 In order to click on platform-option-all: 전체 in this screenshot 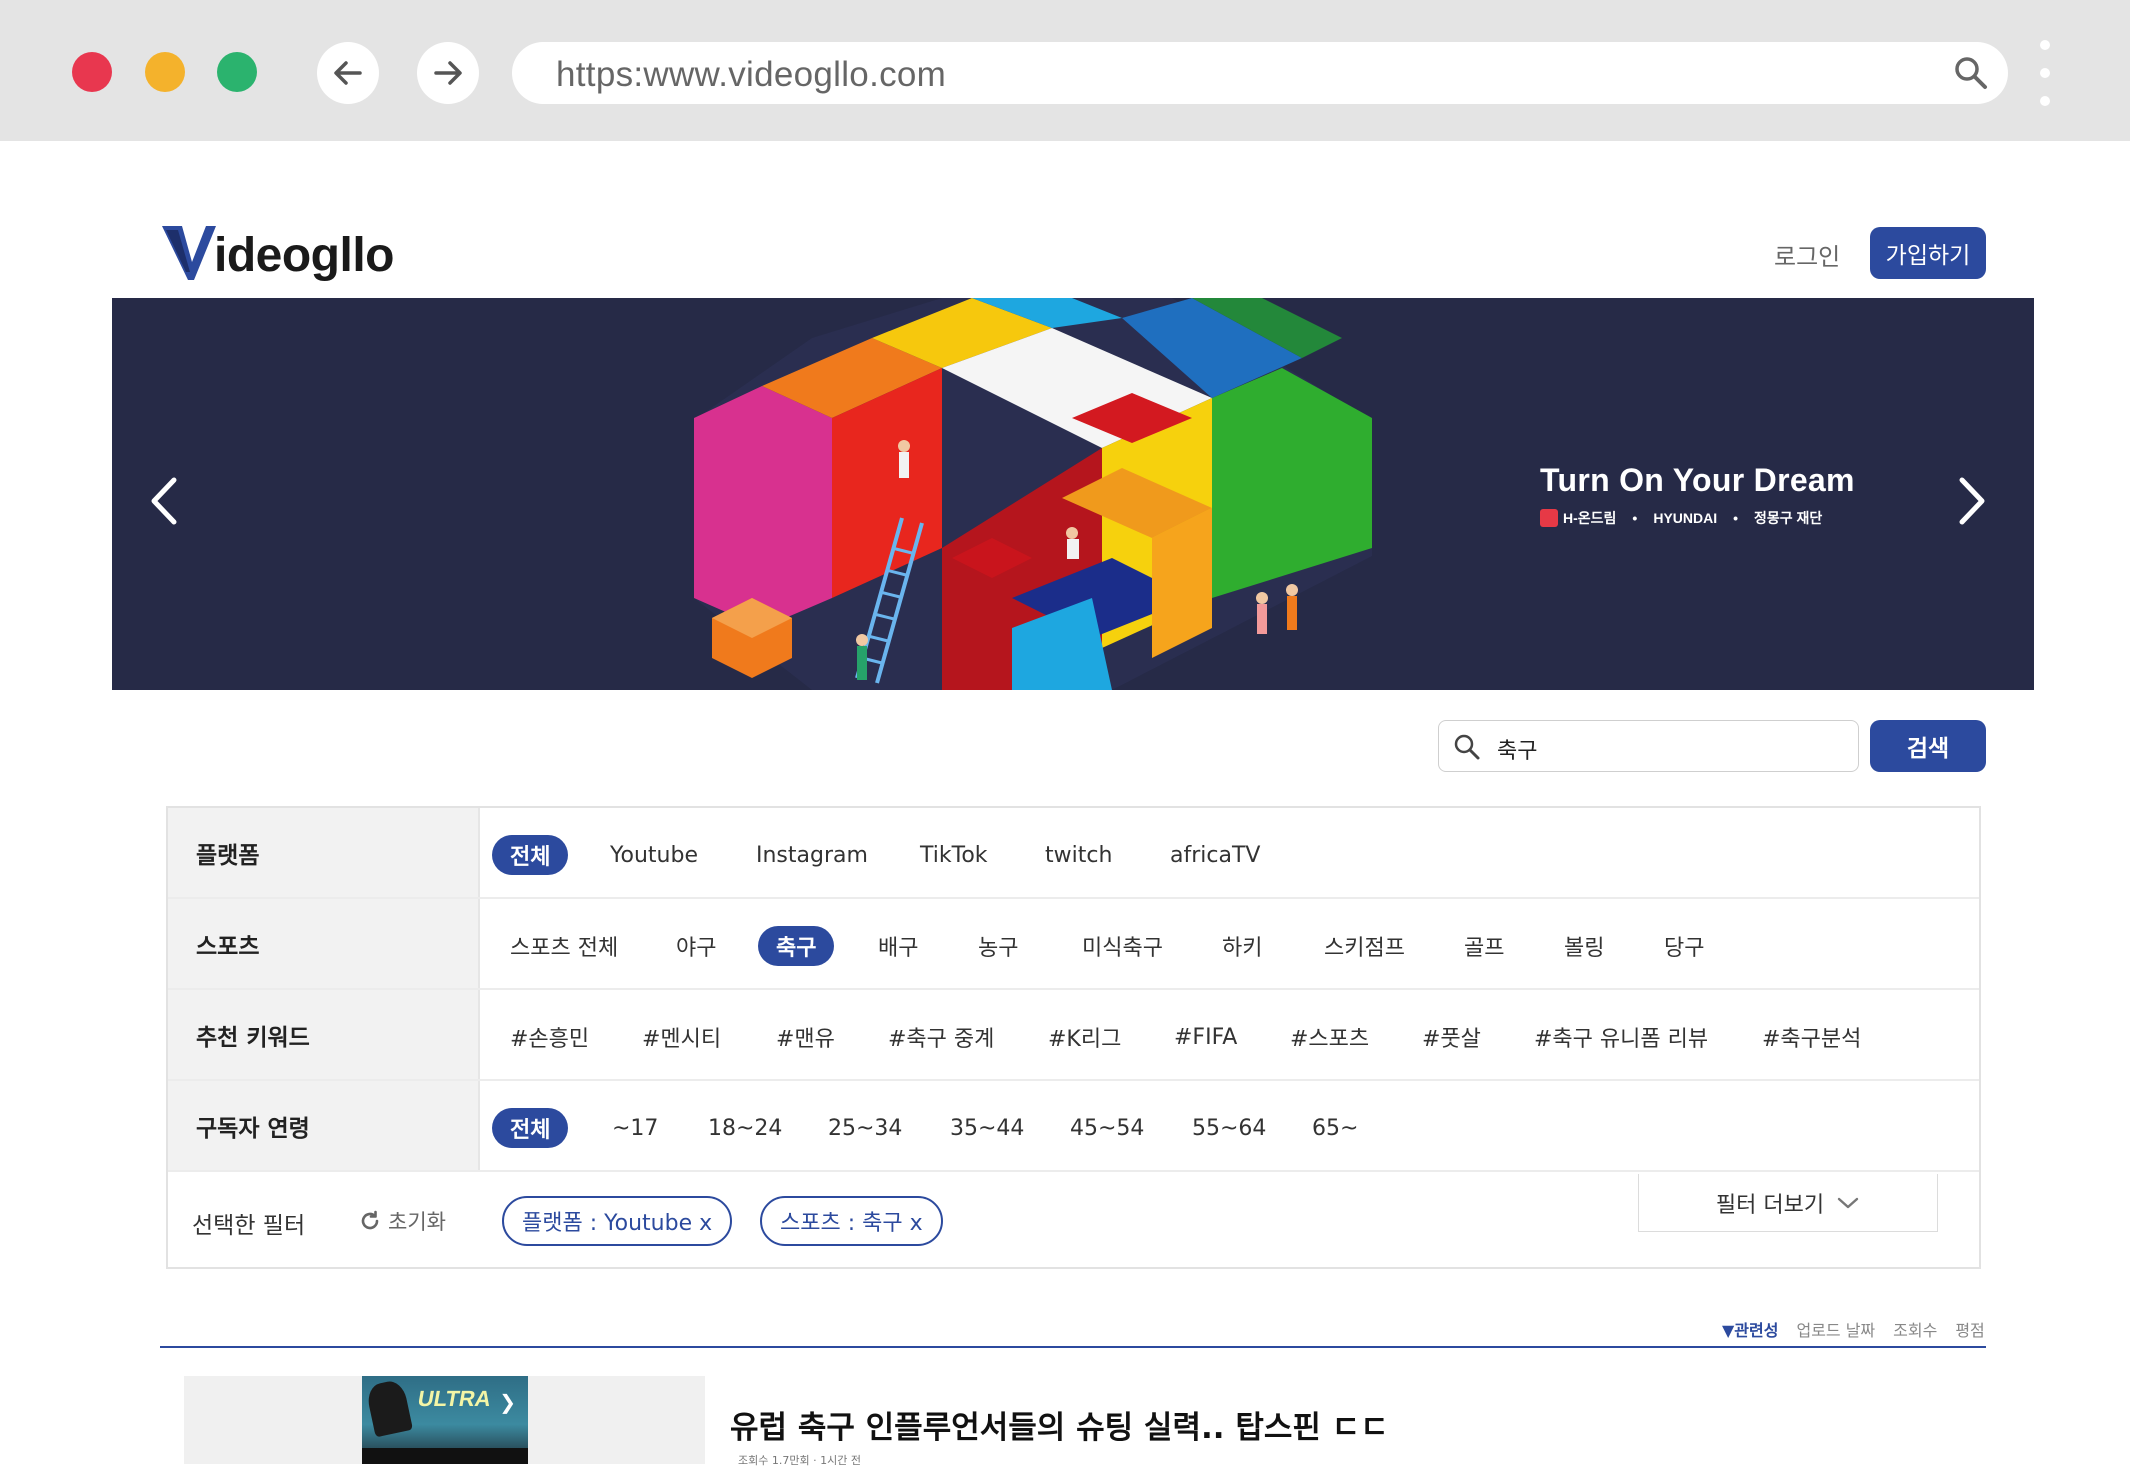, I will do `click(530, 855)`.